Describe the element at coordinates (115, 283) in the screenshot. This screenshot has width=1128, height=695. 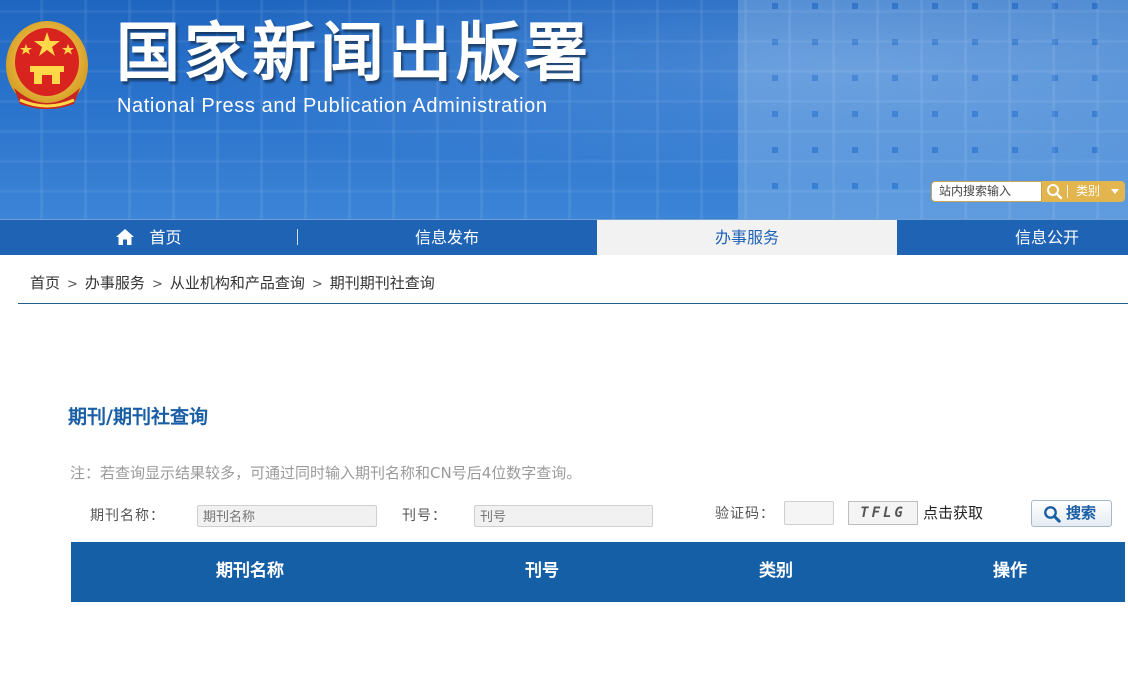
I see `breadcrumb-link-services: 办事服务` at that location.